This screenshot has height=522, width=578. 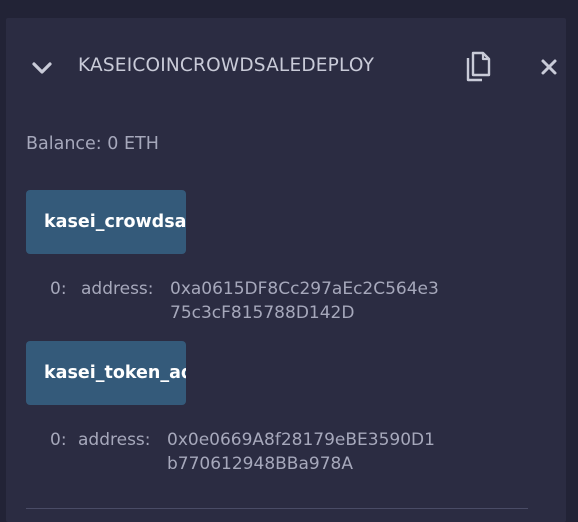 I want to click on result-value-line: 75c3cF815788D142D, so click(x=262, y=313).